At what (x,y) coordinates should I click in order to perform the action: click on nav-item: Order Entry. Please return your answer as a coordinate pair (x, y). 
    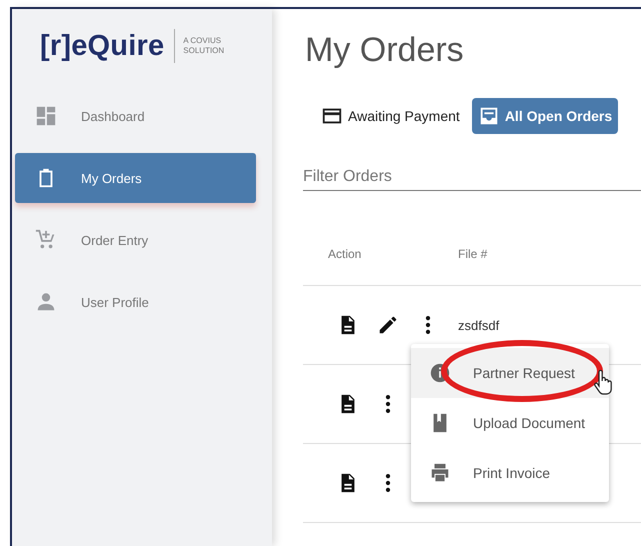
    Looking at the image, I should click on (135, 240).